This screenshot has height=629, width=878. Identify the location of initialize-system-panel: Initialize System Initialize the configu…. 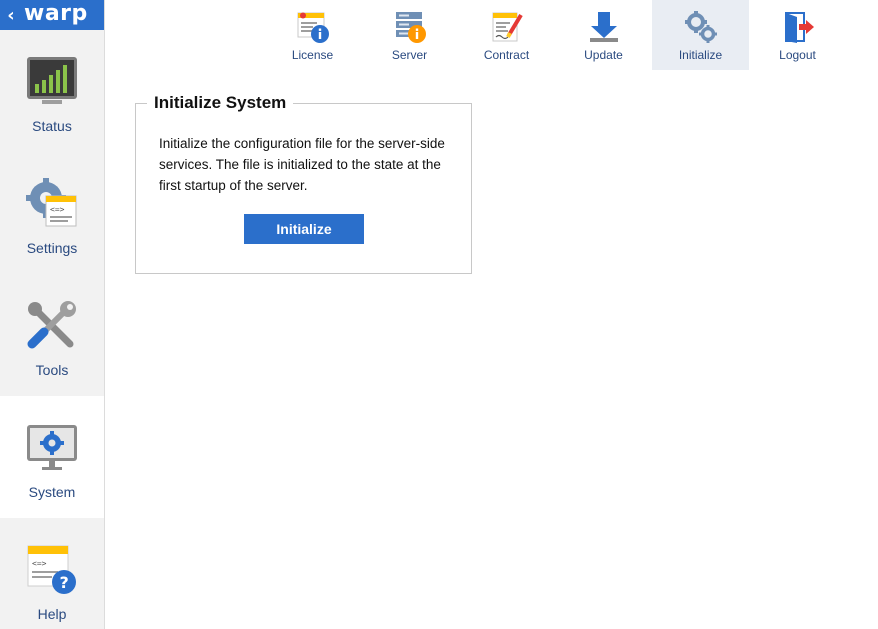
(303, 183).